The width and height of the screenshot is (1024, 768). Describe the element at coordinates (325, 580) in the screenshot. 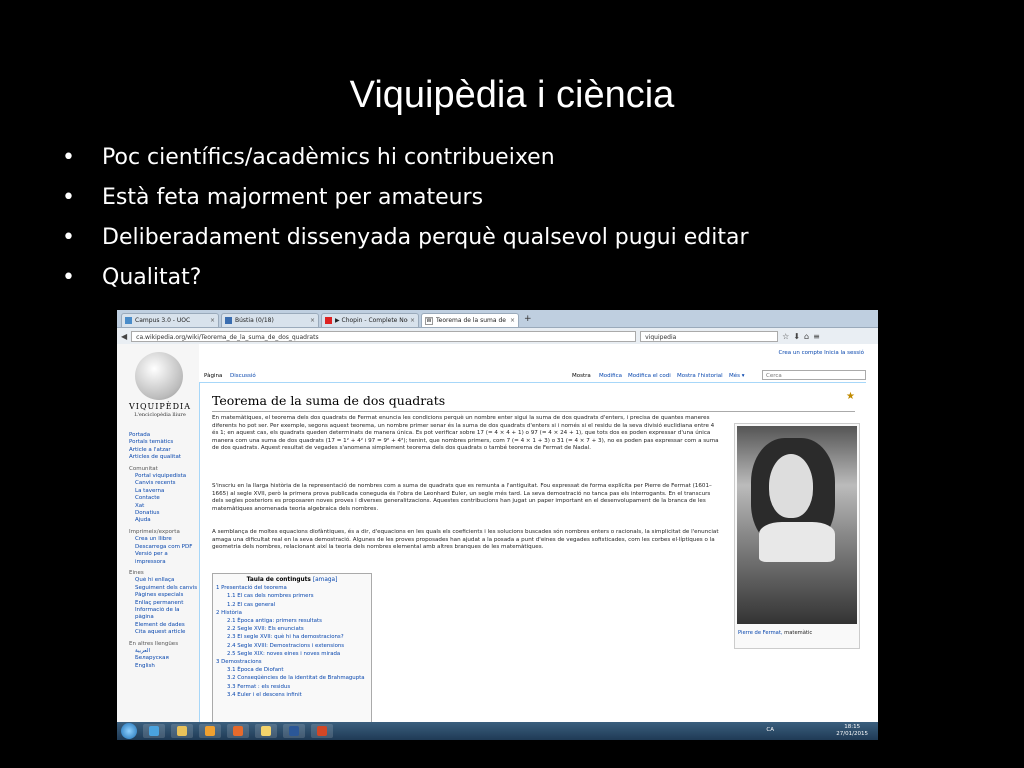

I see `toc-hide-link: [amaga]` at that location.